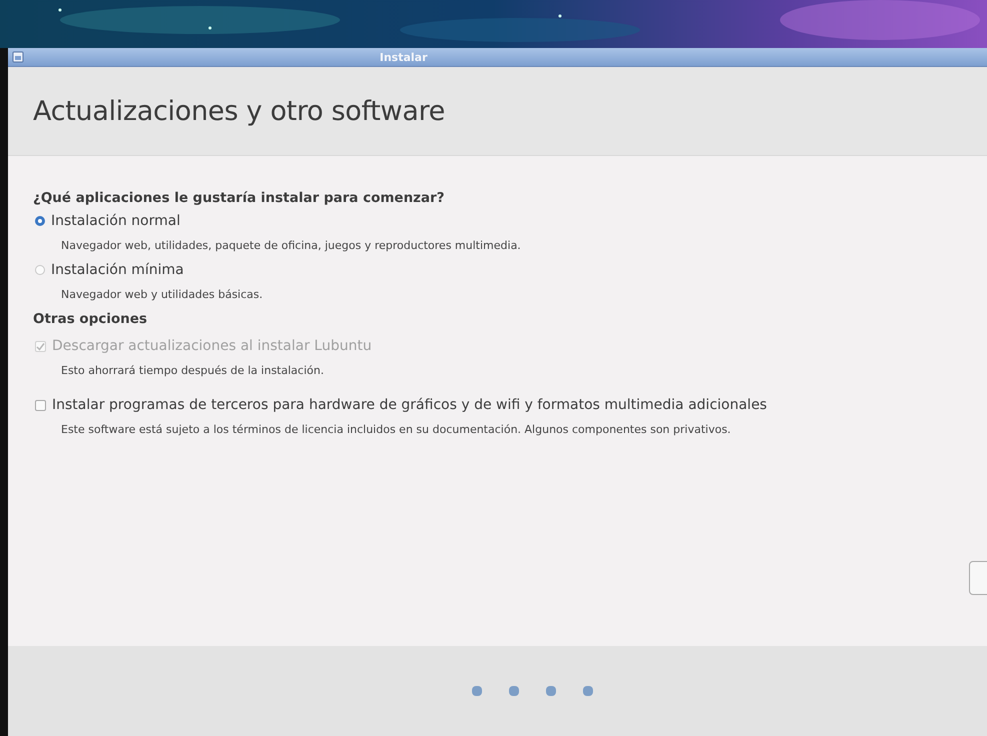 This screenshot has width=987, height=736. Describe the element at coordinates (115, 221) in the screenshot. I see `option-label: Instalación normal` at that location.